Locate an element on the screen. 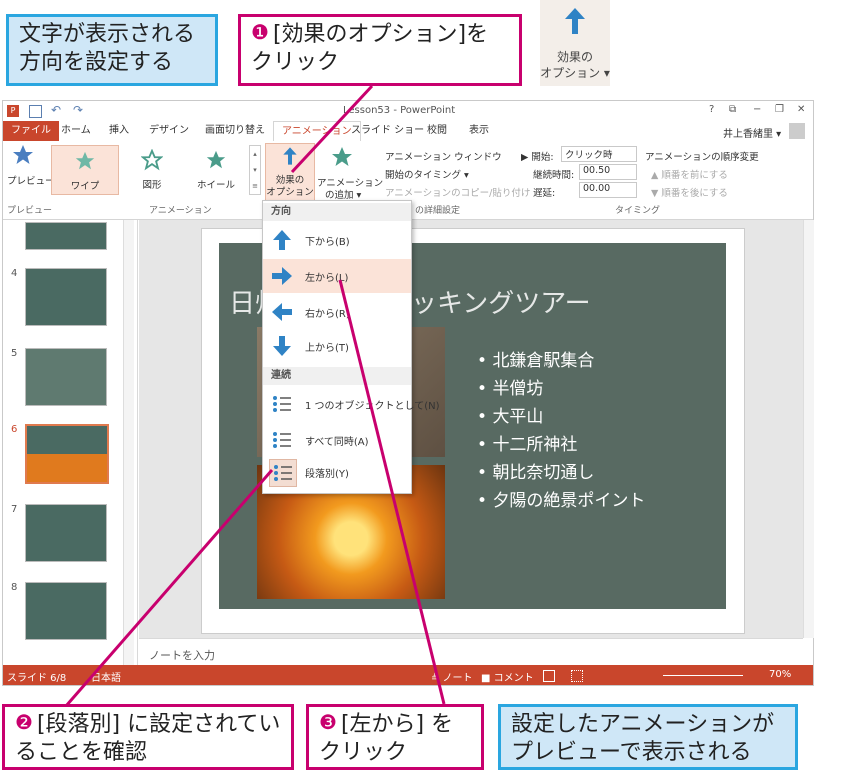  callout-step2: ❷ [段落別] に設定されていることを確認 is located at coordinates (148, 737).